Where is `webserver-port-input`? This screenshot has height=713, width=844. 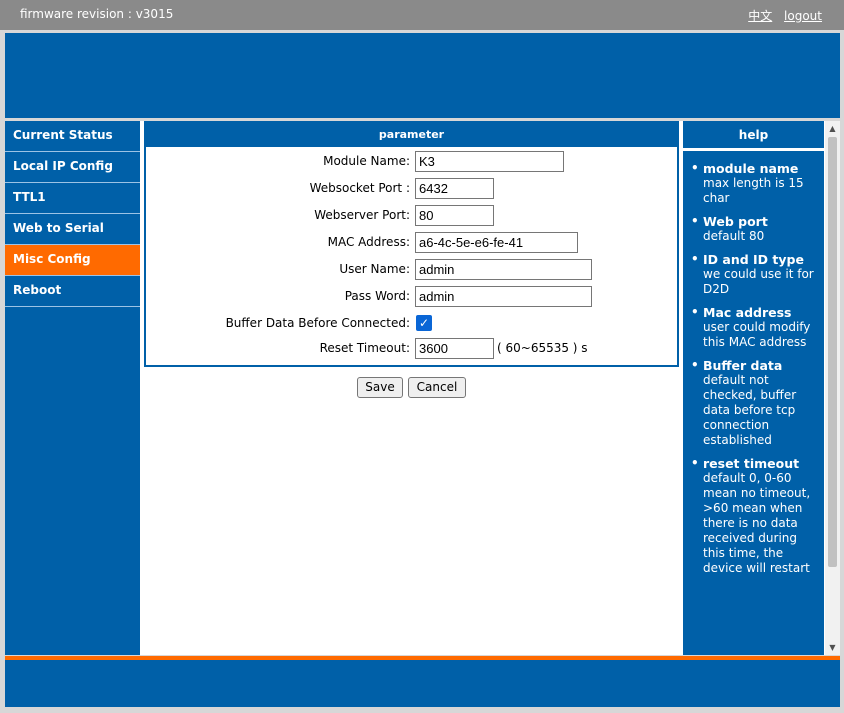
webserver-port-input is located at coordinates (454, 215).